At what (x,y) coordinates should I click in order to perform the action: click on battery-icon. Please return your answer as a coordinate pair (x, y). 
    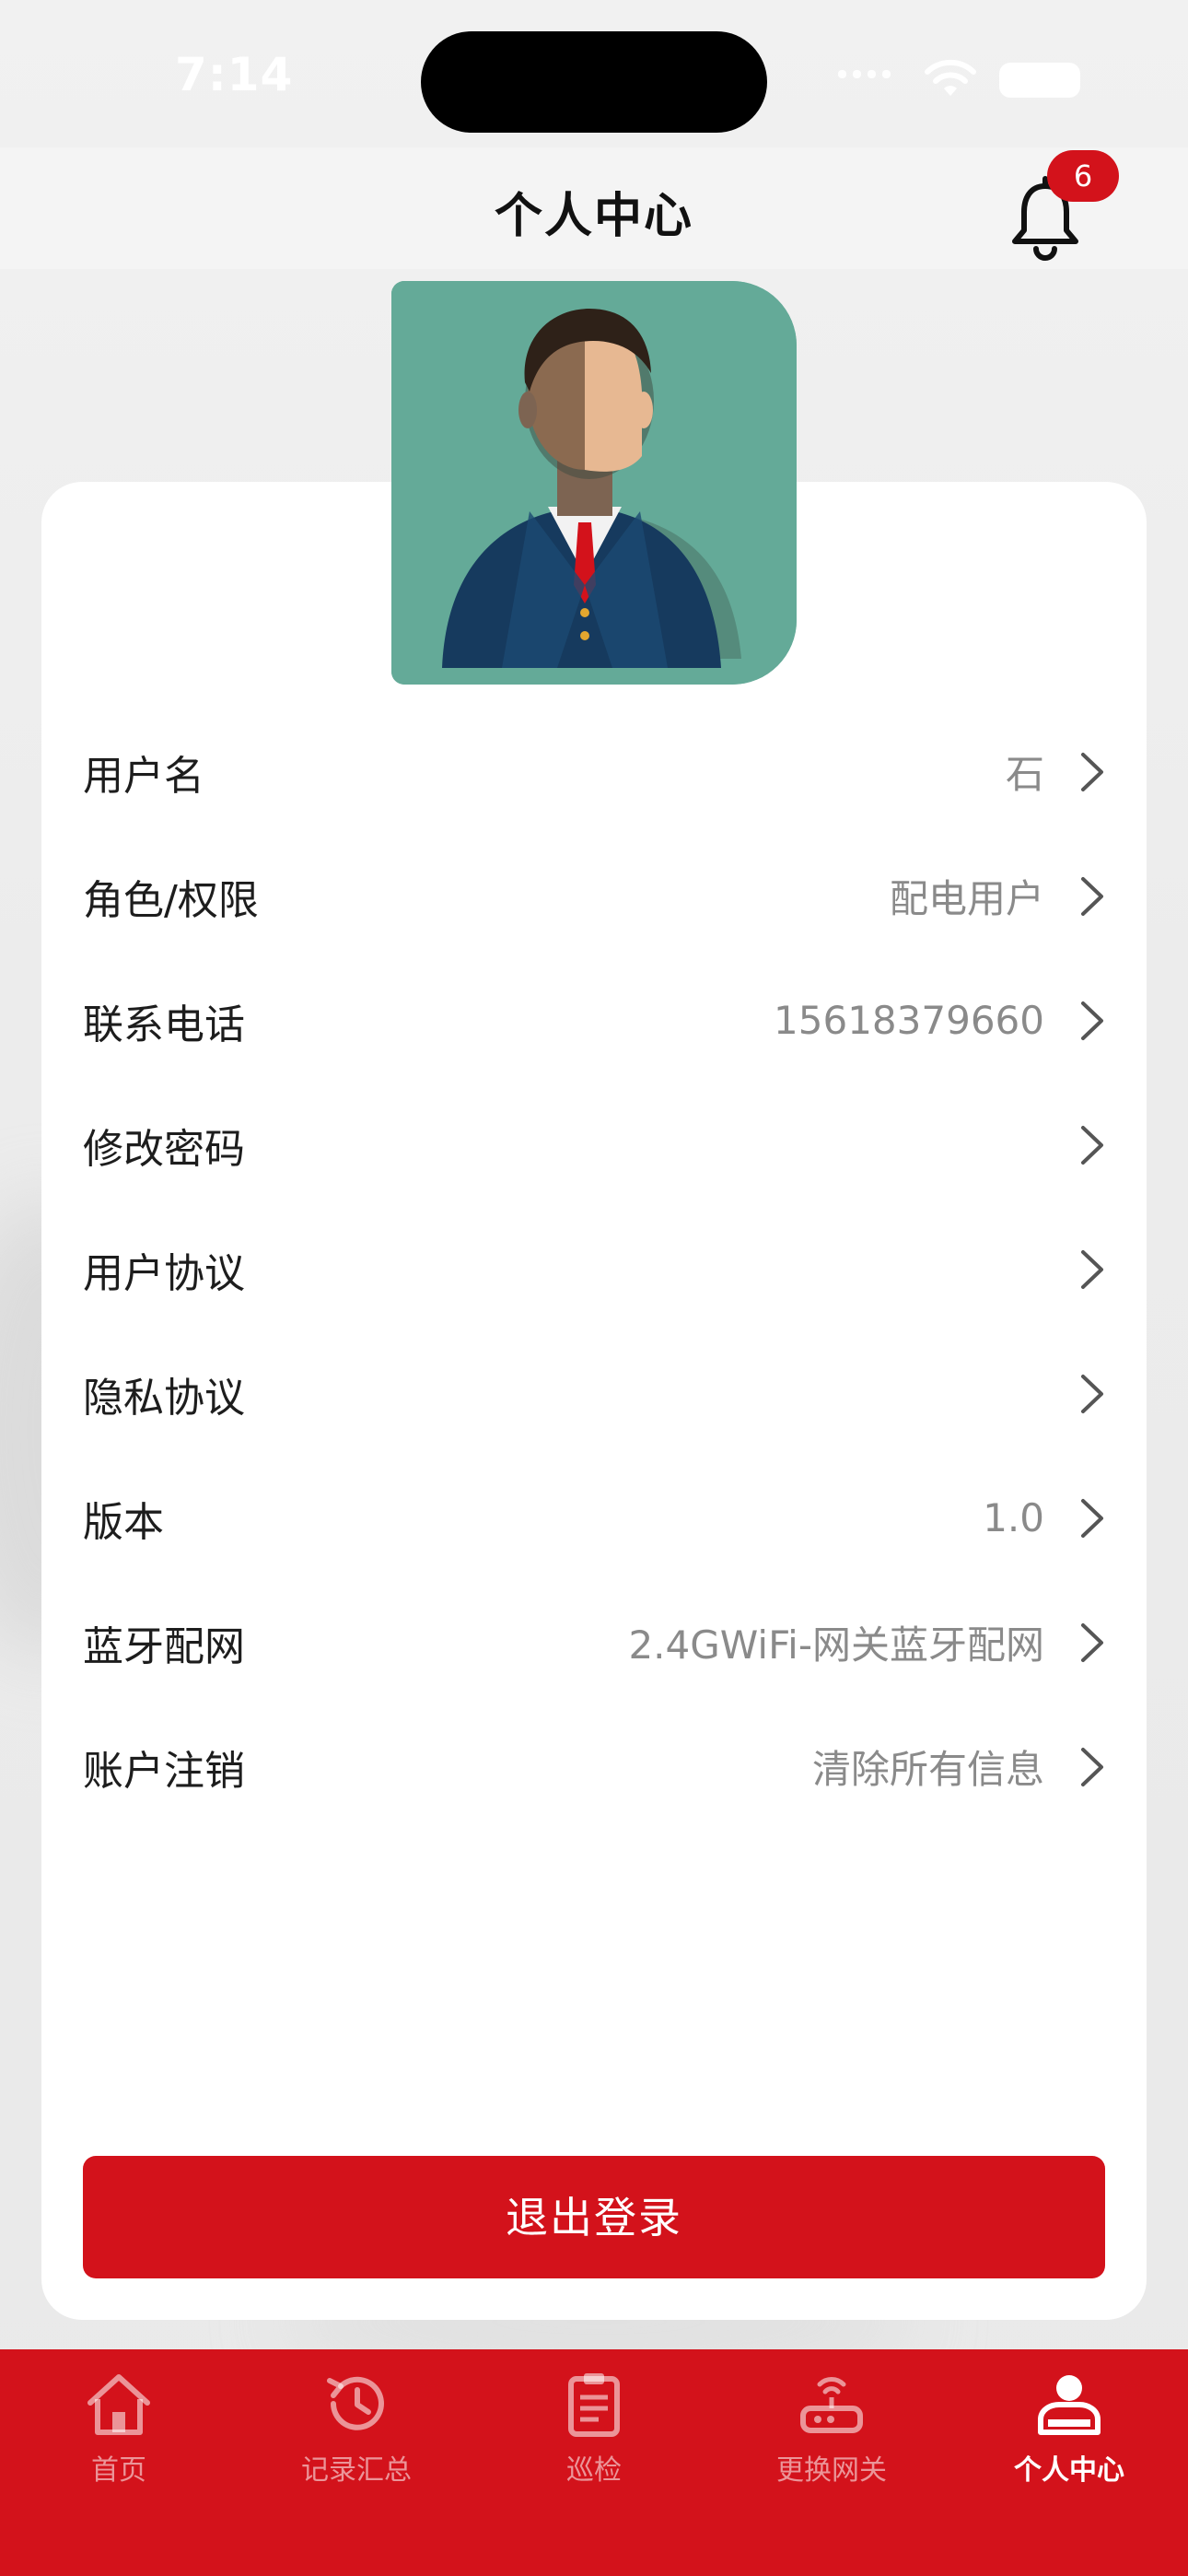
    Looking at the image, I should click on (1039, 80).